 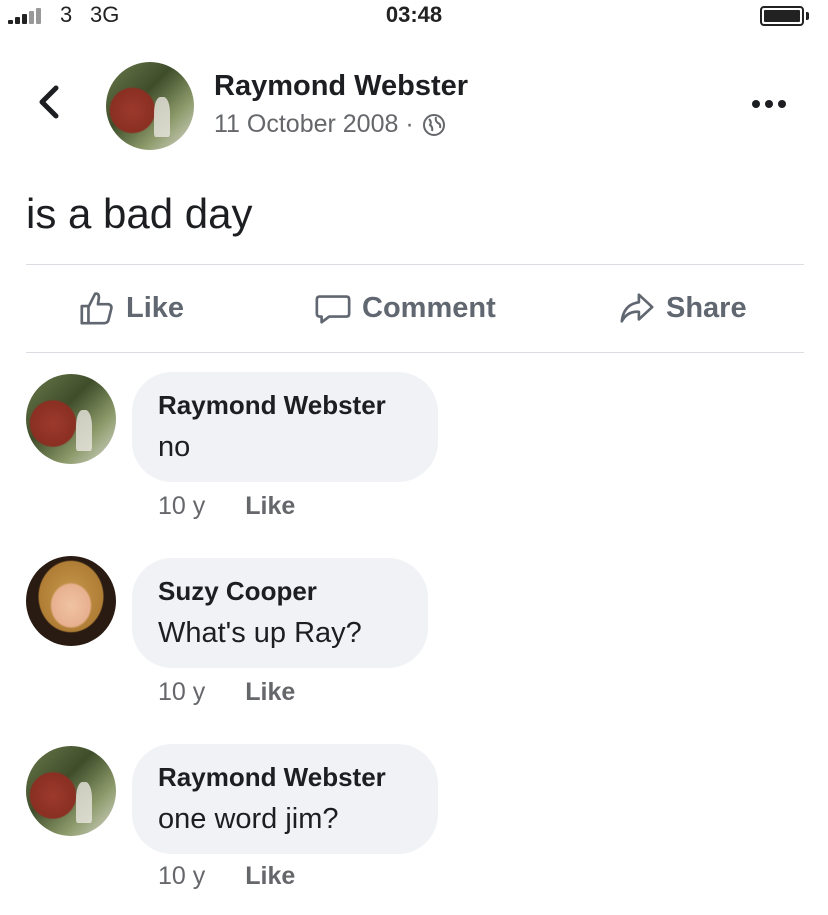 I want to click on post-meta: 11 October 2008 ·, so click(x=330, y=124).